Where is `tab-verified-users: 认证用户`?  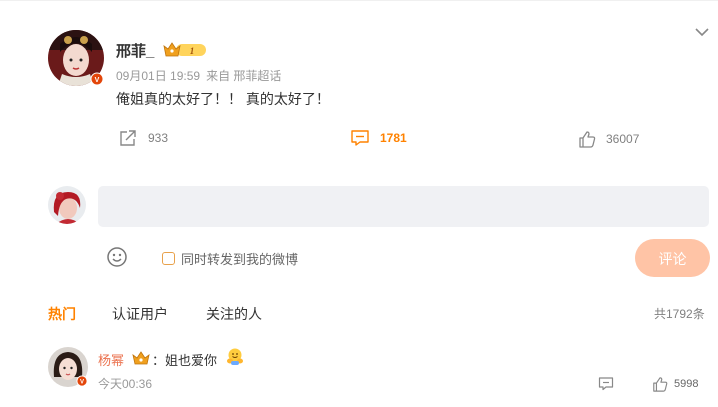 tab-verified-users: 认证用户 is located at coordinates (140, 314).